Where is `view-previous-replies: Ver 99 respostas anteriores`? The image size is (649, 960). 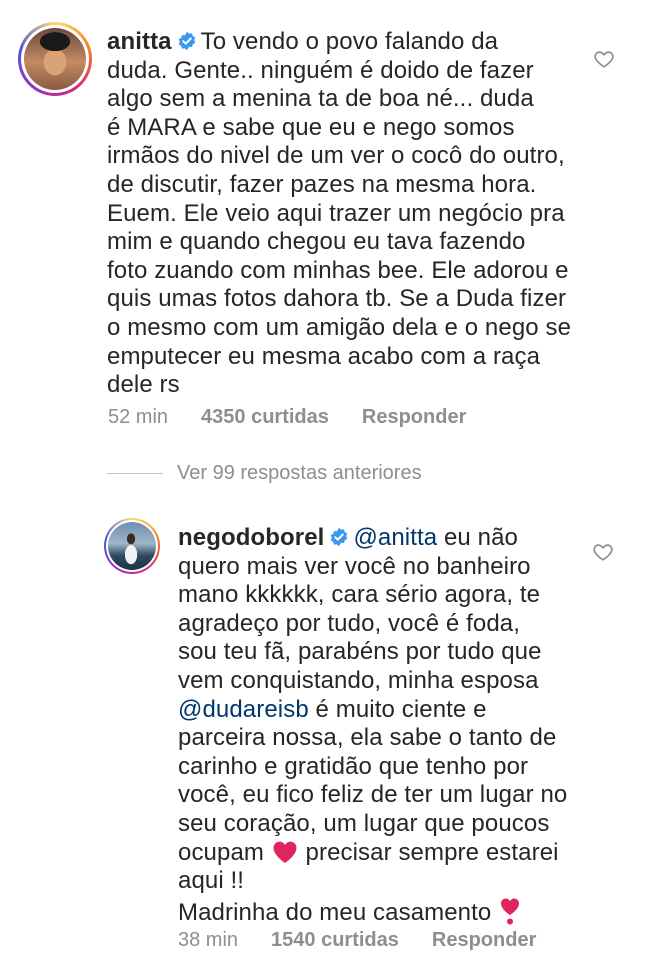 view-previous-replies: Ver 99 respostas anteriores is located at coordinates (264, 473).